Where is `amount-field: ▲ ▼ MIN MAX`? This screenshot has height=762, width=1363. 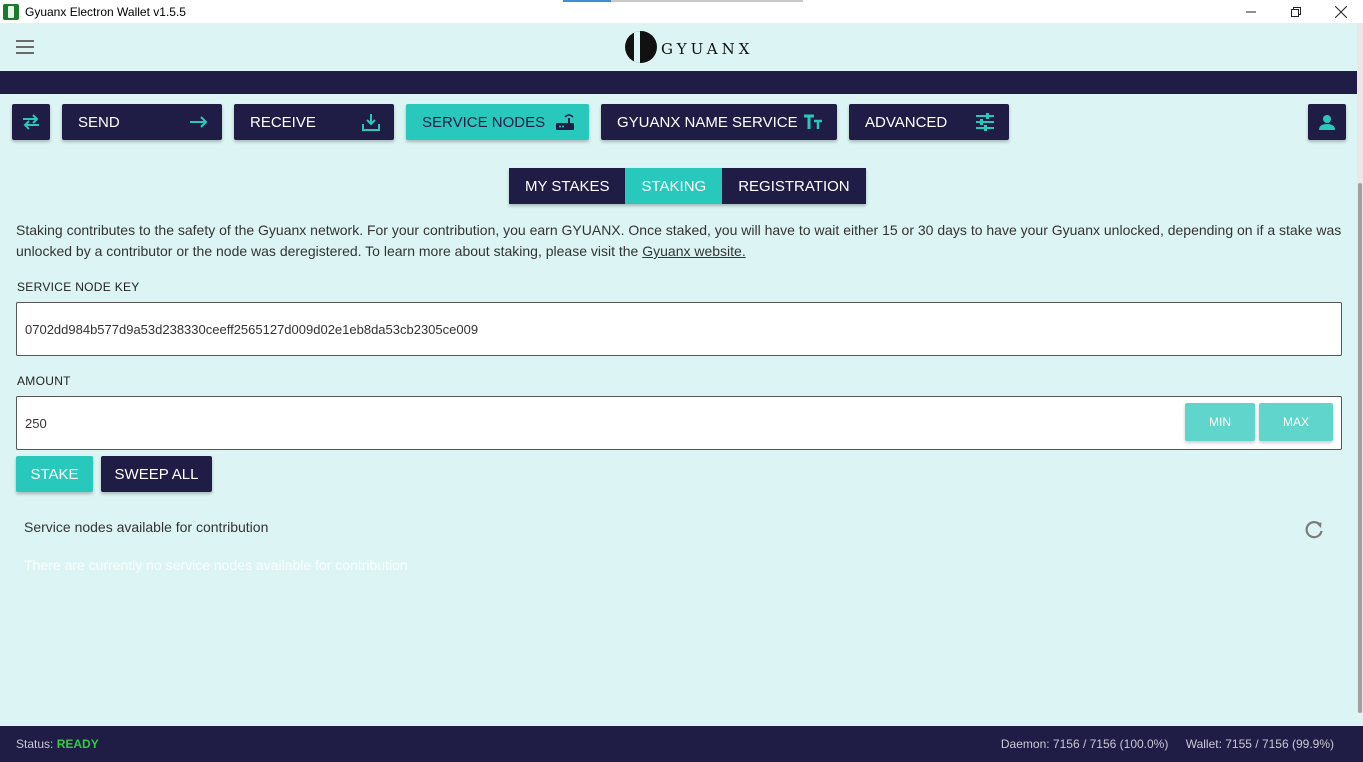 amount-field: ▲ ▼ MIN MAX is located at coordinates (679, 423).